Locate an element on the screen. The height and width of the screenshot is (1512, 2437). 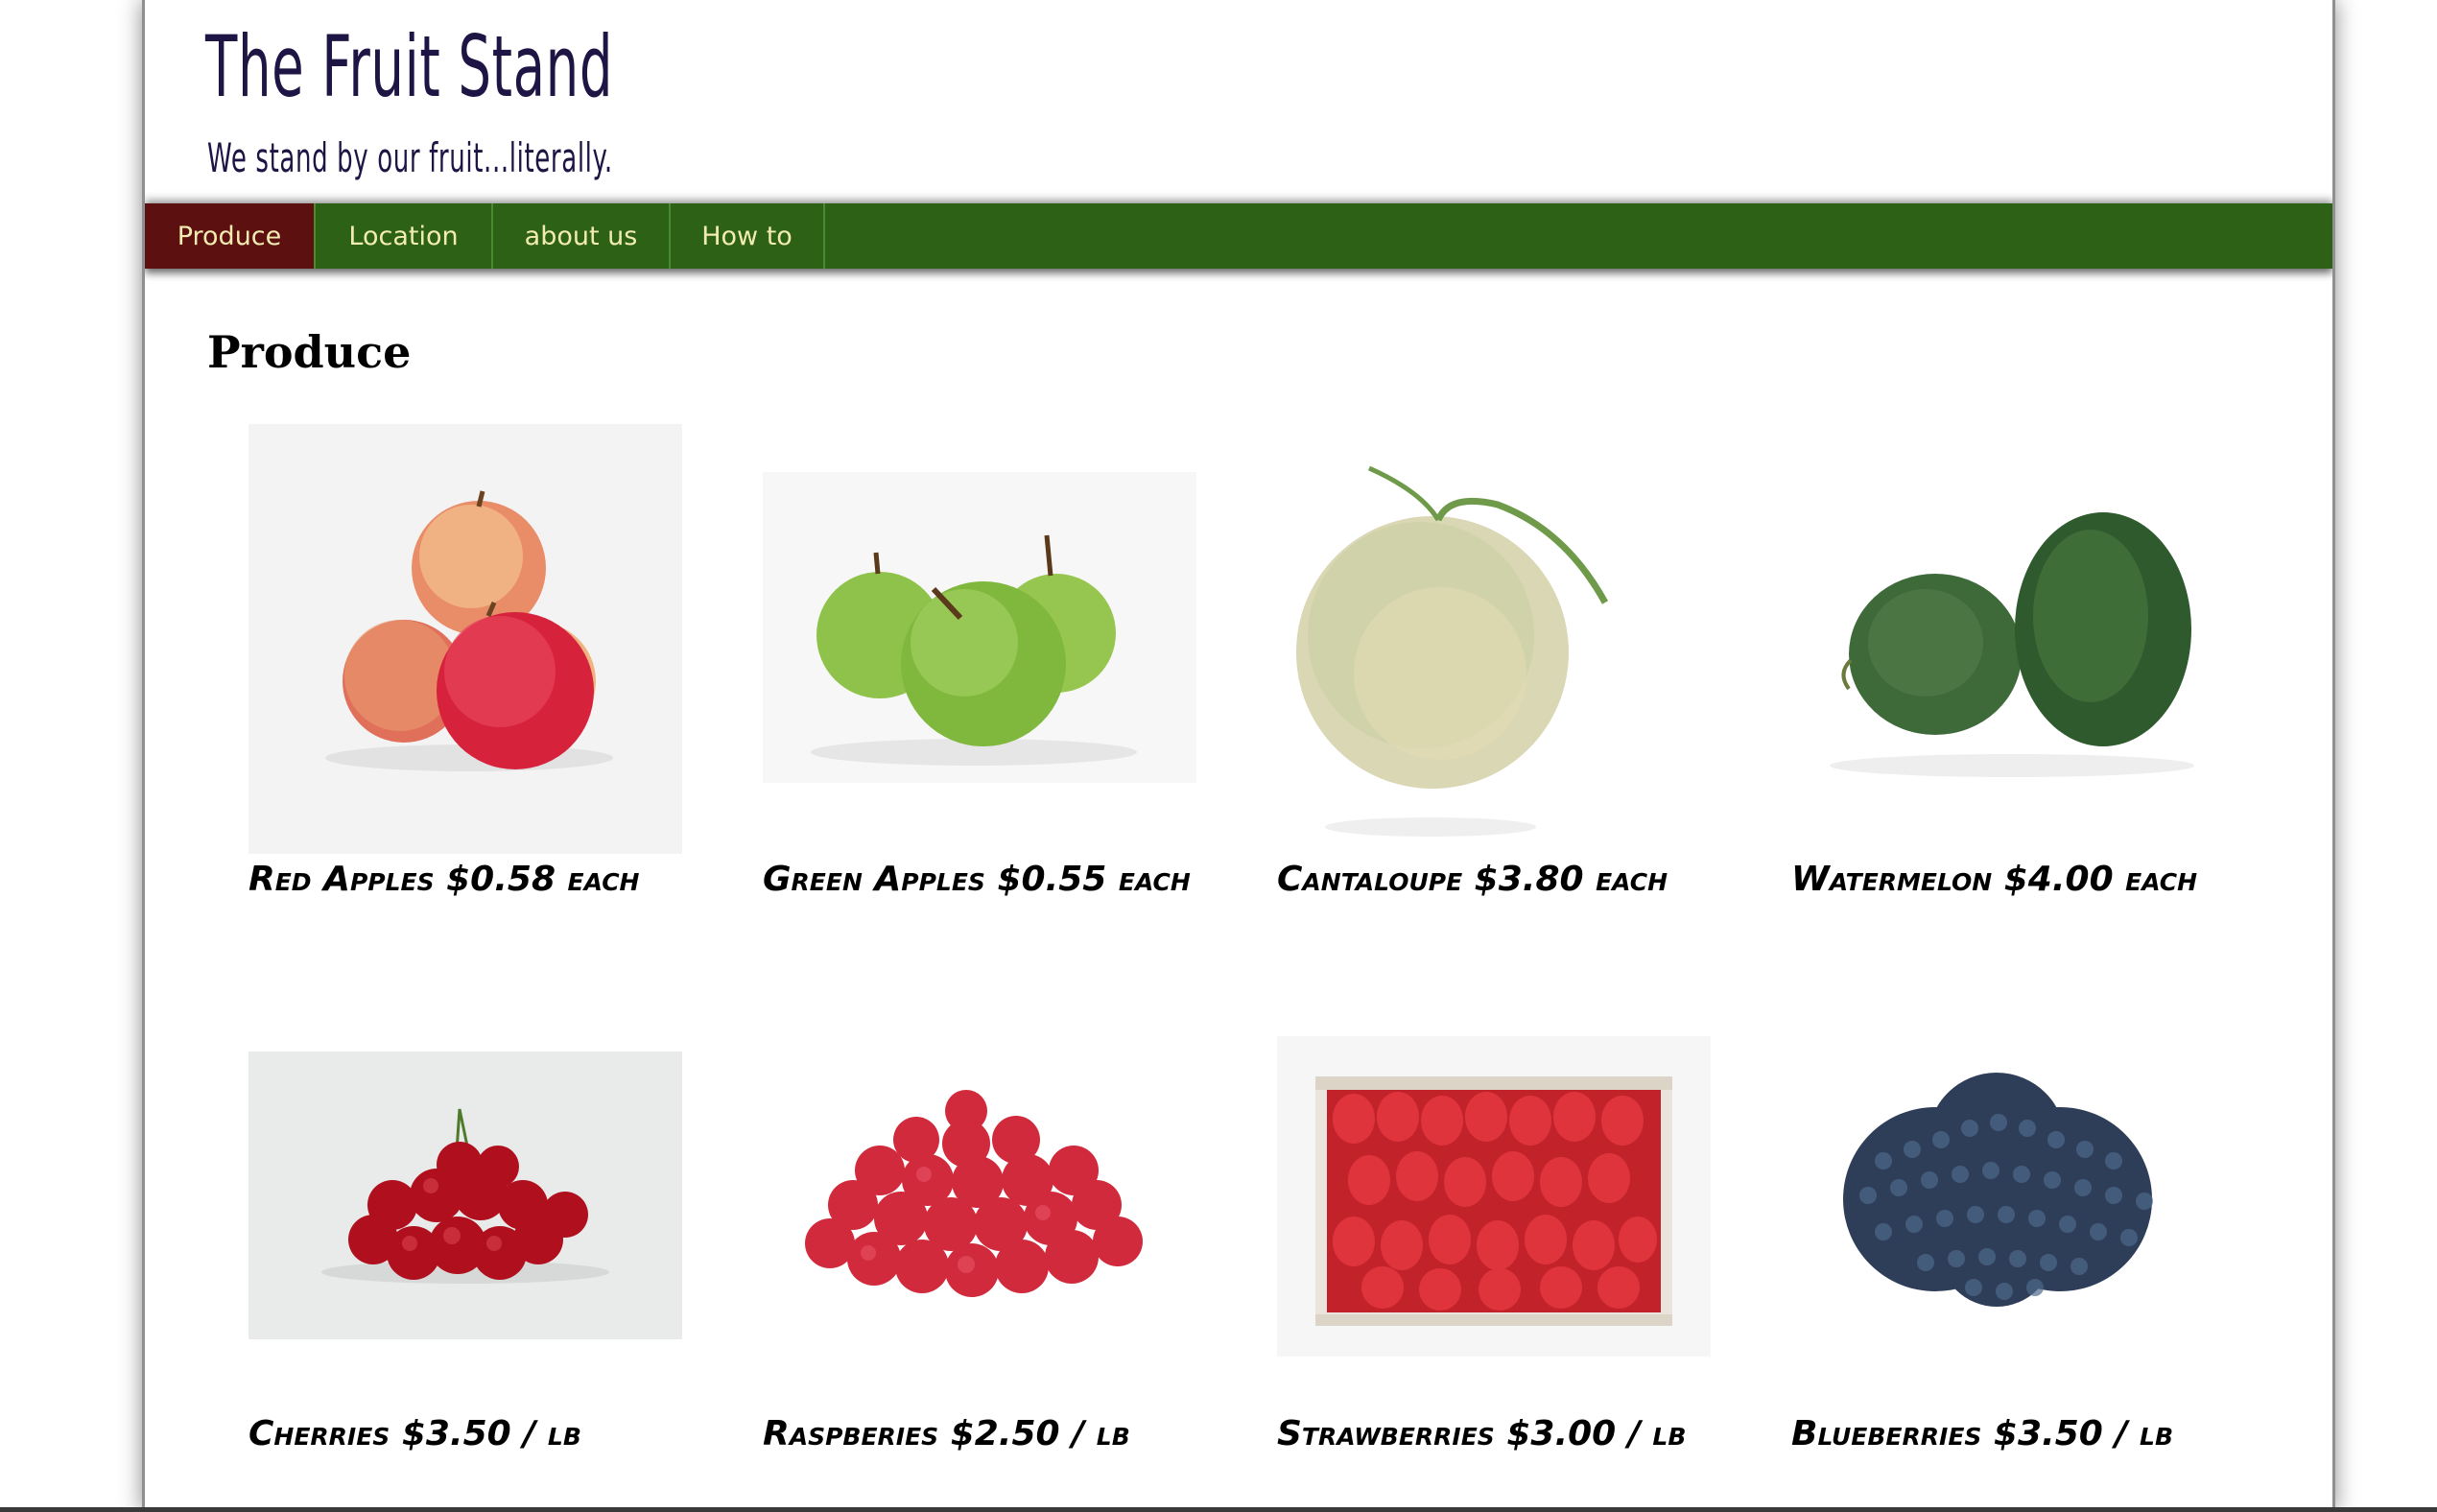
nav-item-how-to: How to is located at coordinates (748, 236).